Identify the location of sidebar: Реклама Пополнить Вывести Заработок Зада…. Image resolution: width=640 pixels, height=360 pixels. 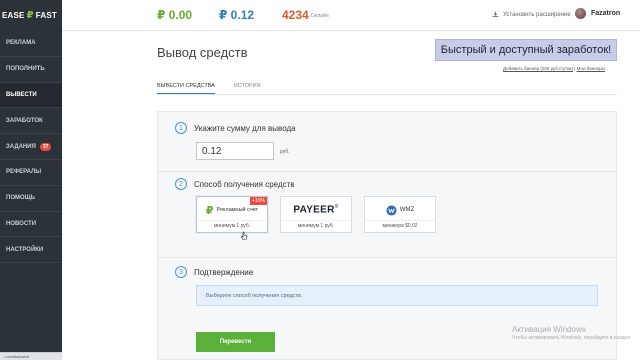
(31, 195).